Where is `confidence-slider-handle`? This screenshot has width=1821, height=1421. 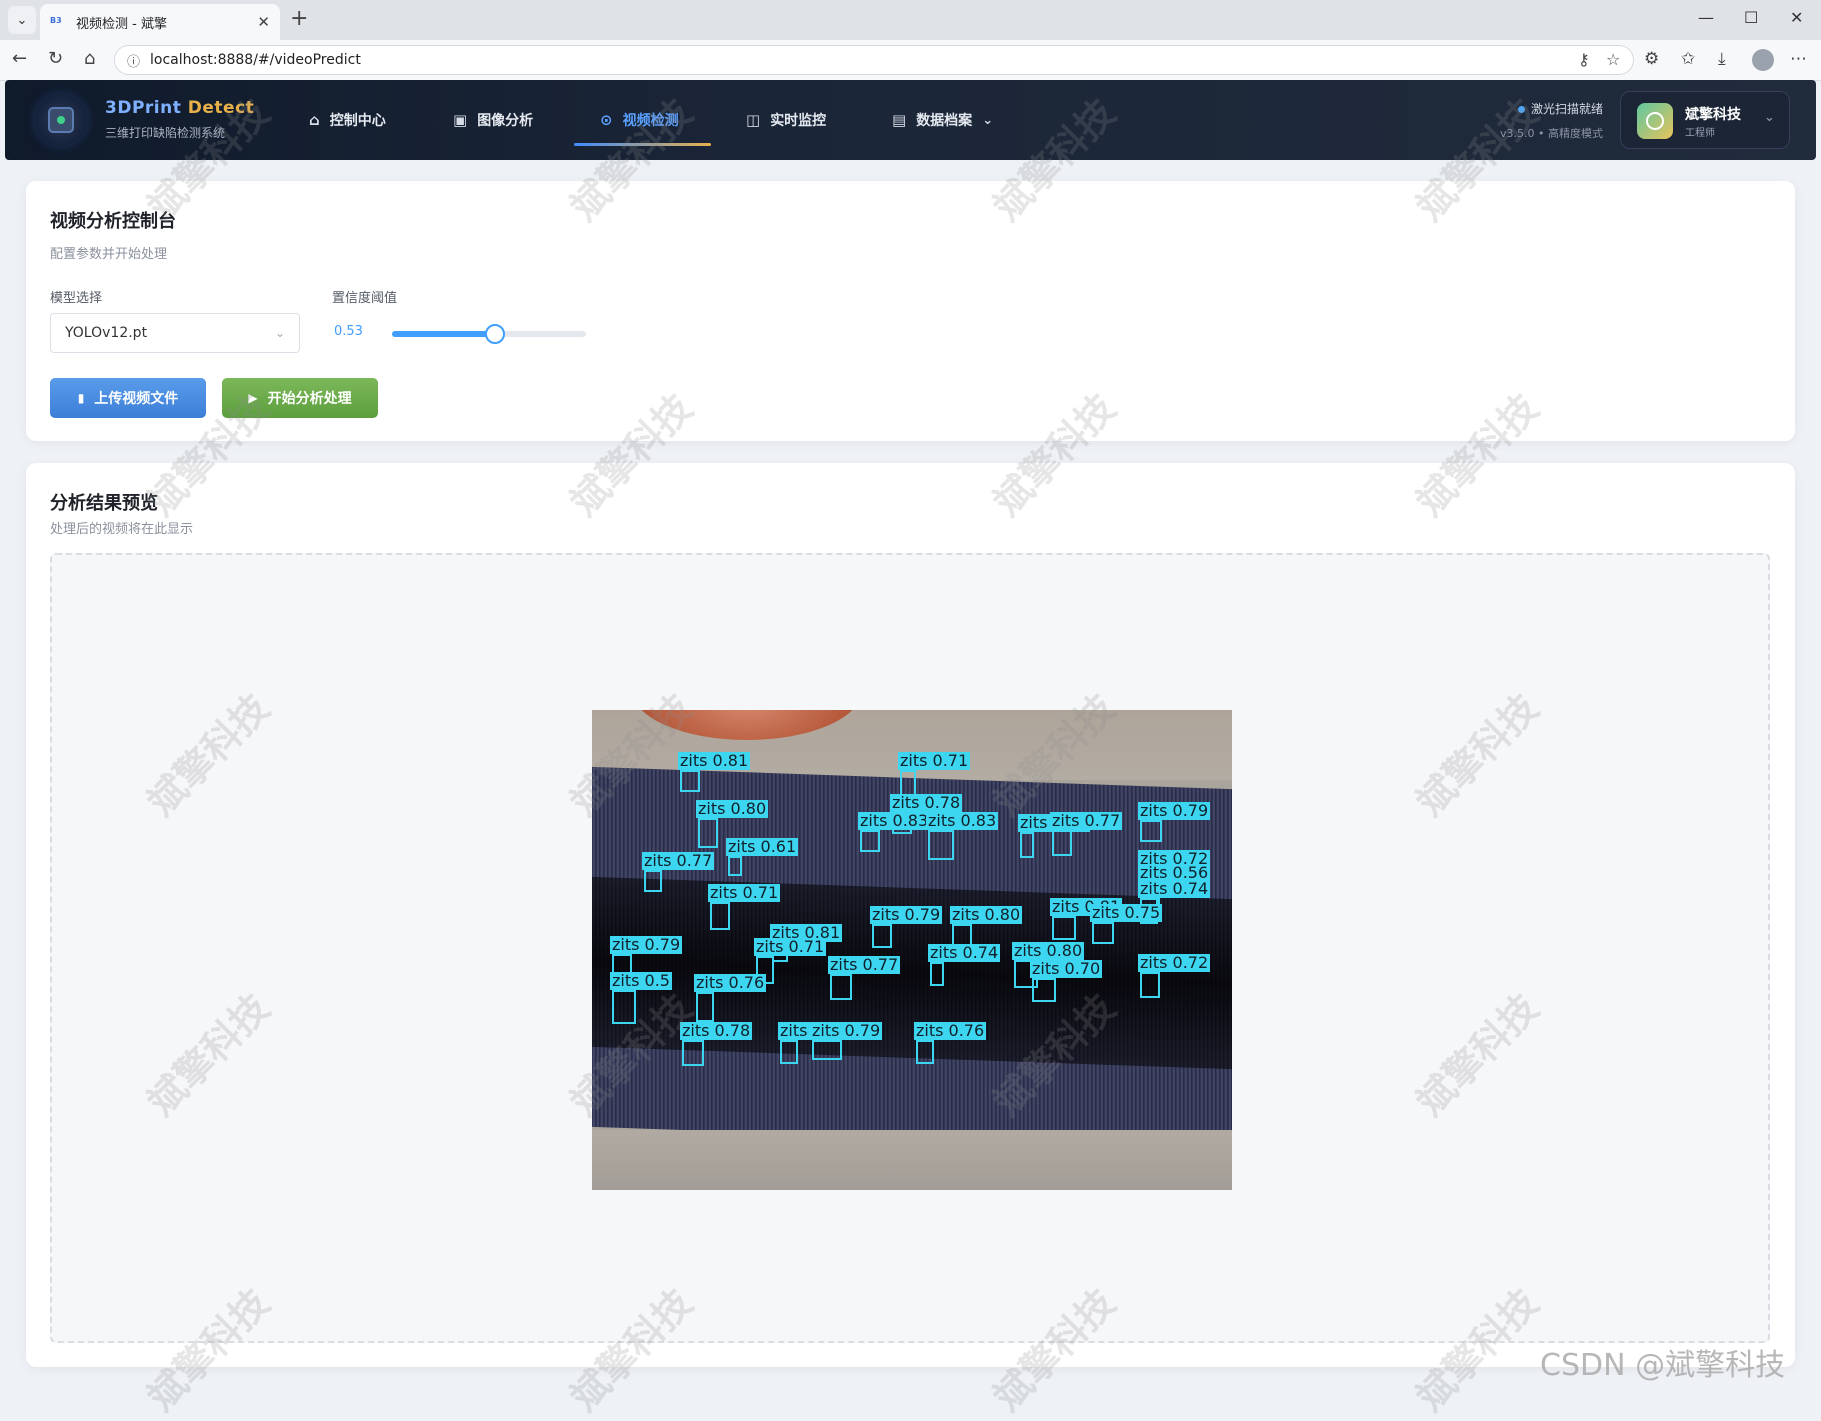
confidence-slider-handle is located at coordinates (494, 334).